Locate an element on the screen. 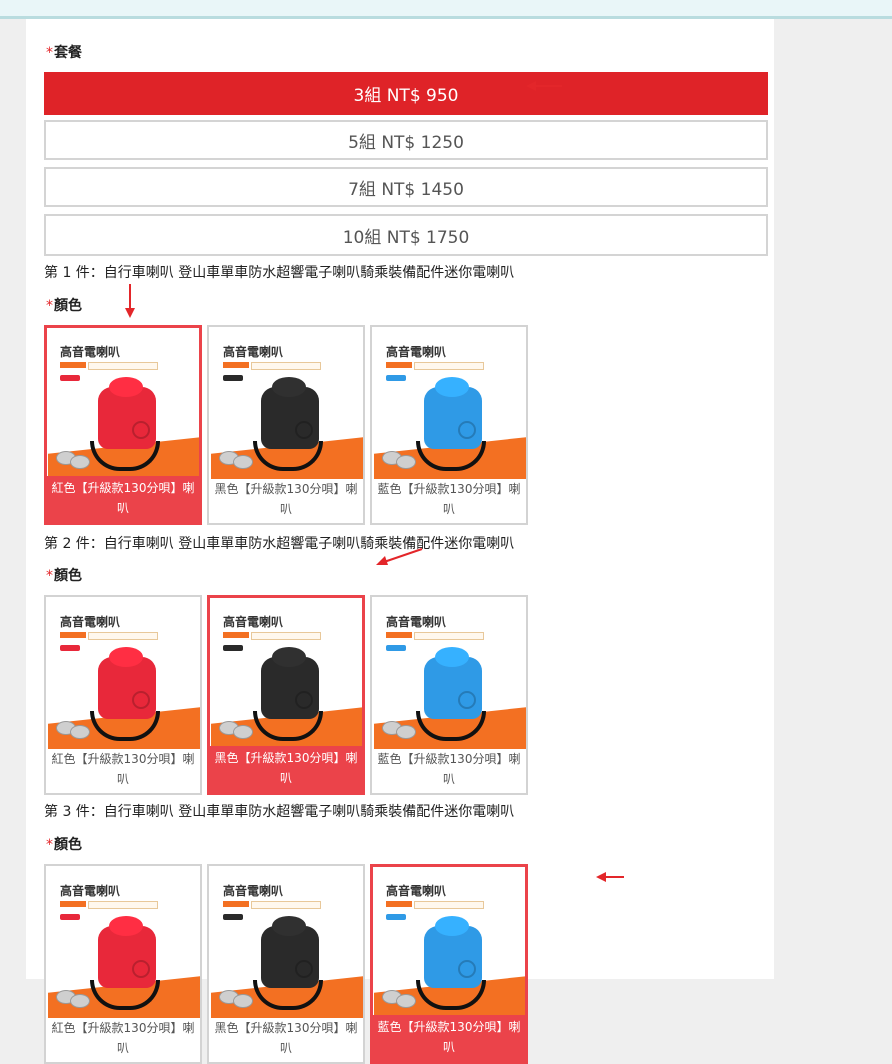 The image size is (892, 1064). package-option-label: 3組 NT$ 950 is located at coordinates (406, 96).